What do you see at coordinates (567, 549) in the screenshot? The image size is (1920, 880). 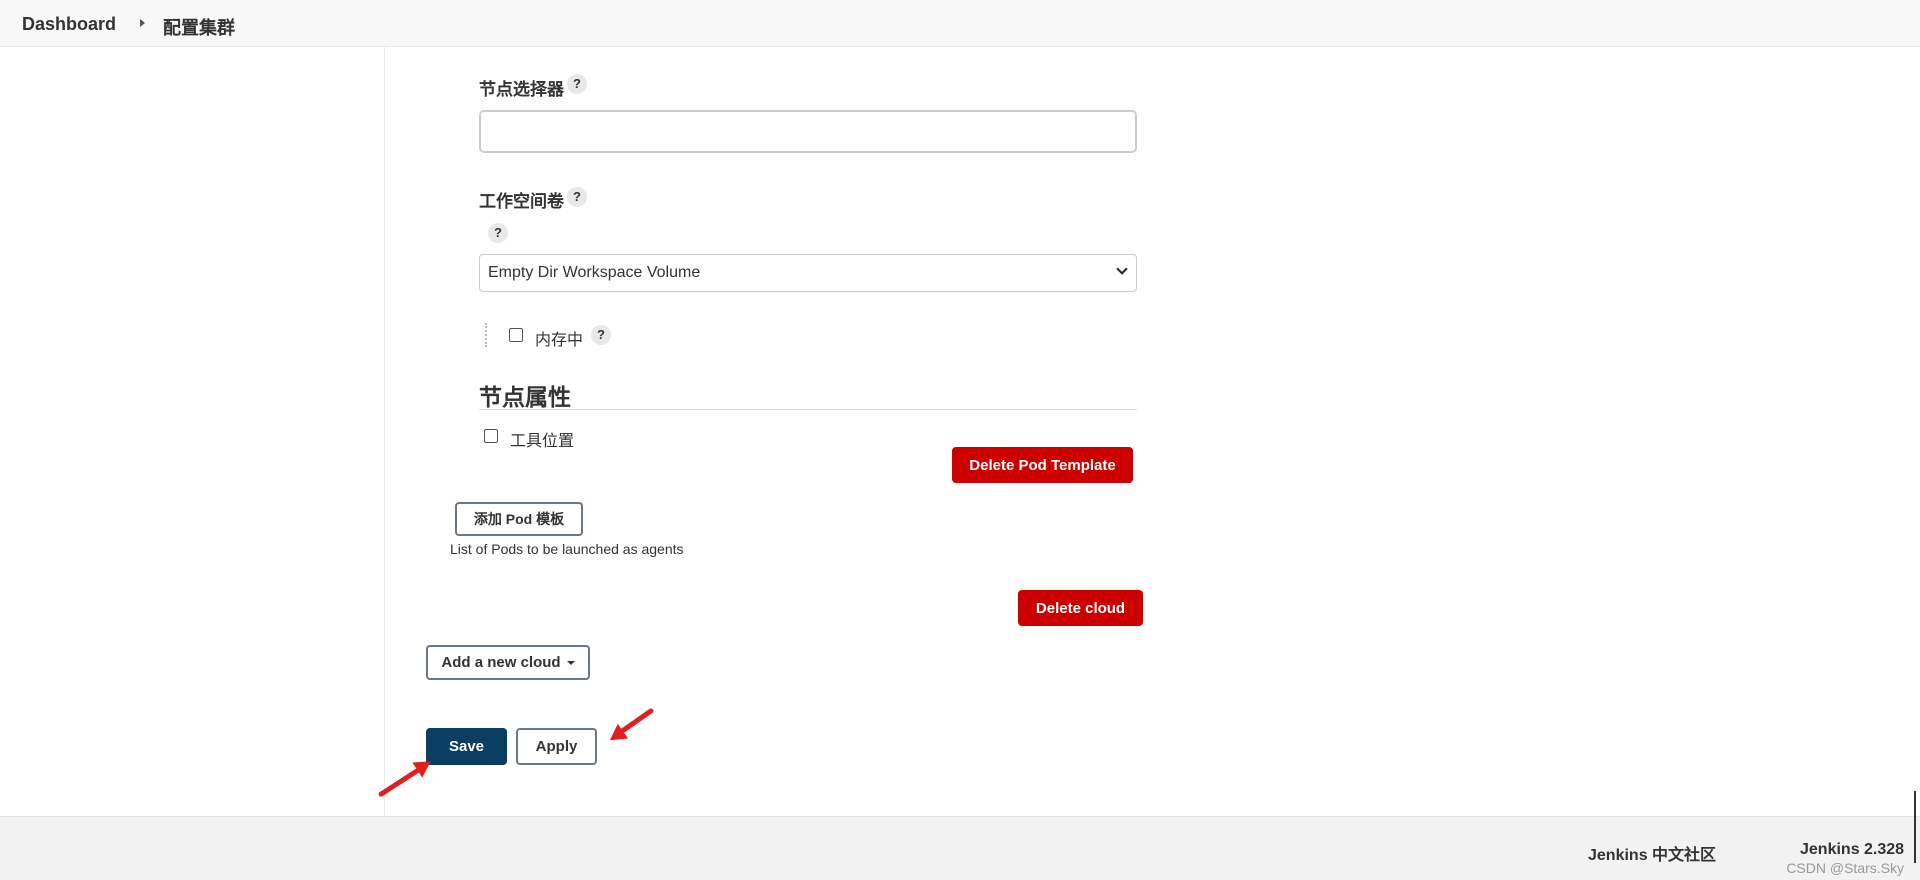 I see `pods-hint-text: List of Pods to be launched as agents` at bounding box center [567, 549].